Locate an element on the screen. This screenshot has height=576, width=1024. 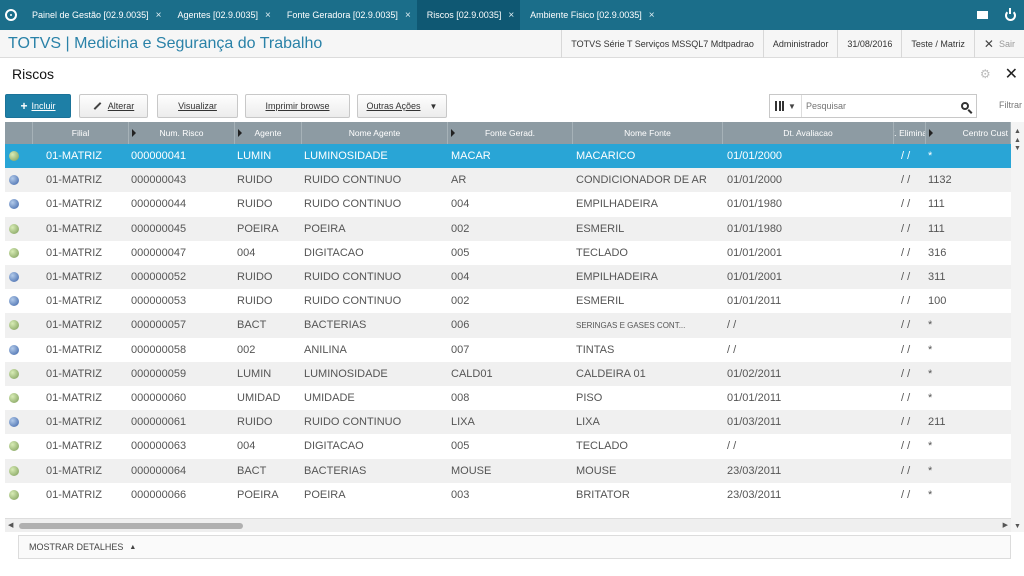
column-selector: ▼ is located at coordinates (786, 106).